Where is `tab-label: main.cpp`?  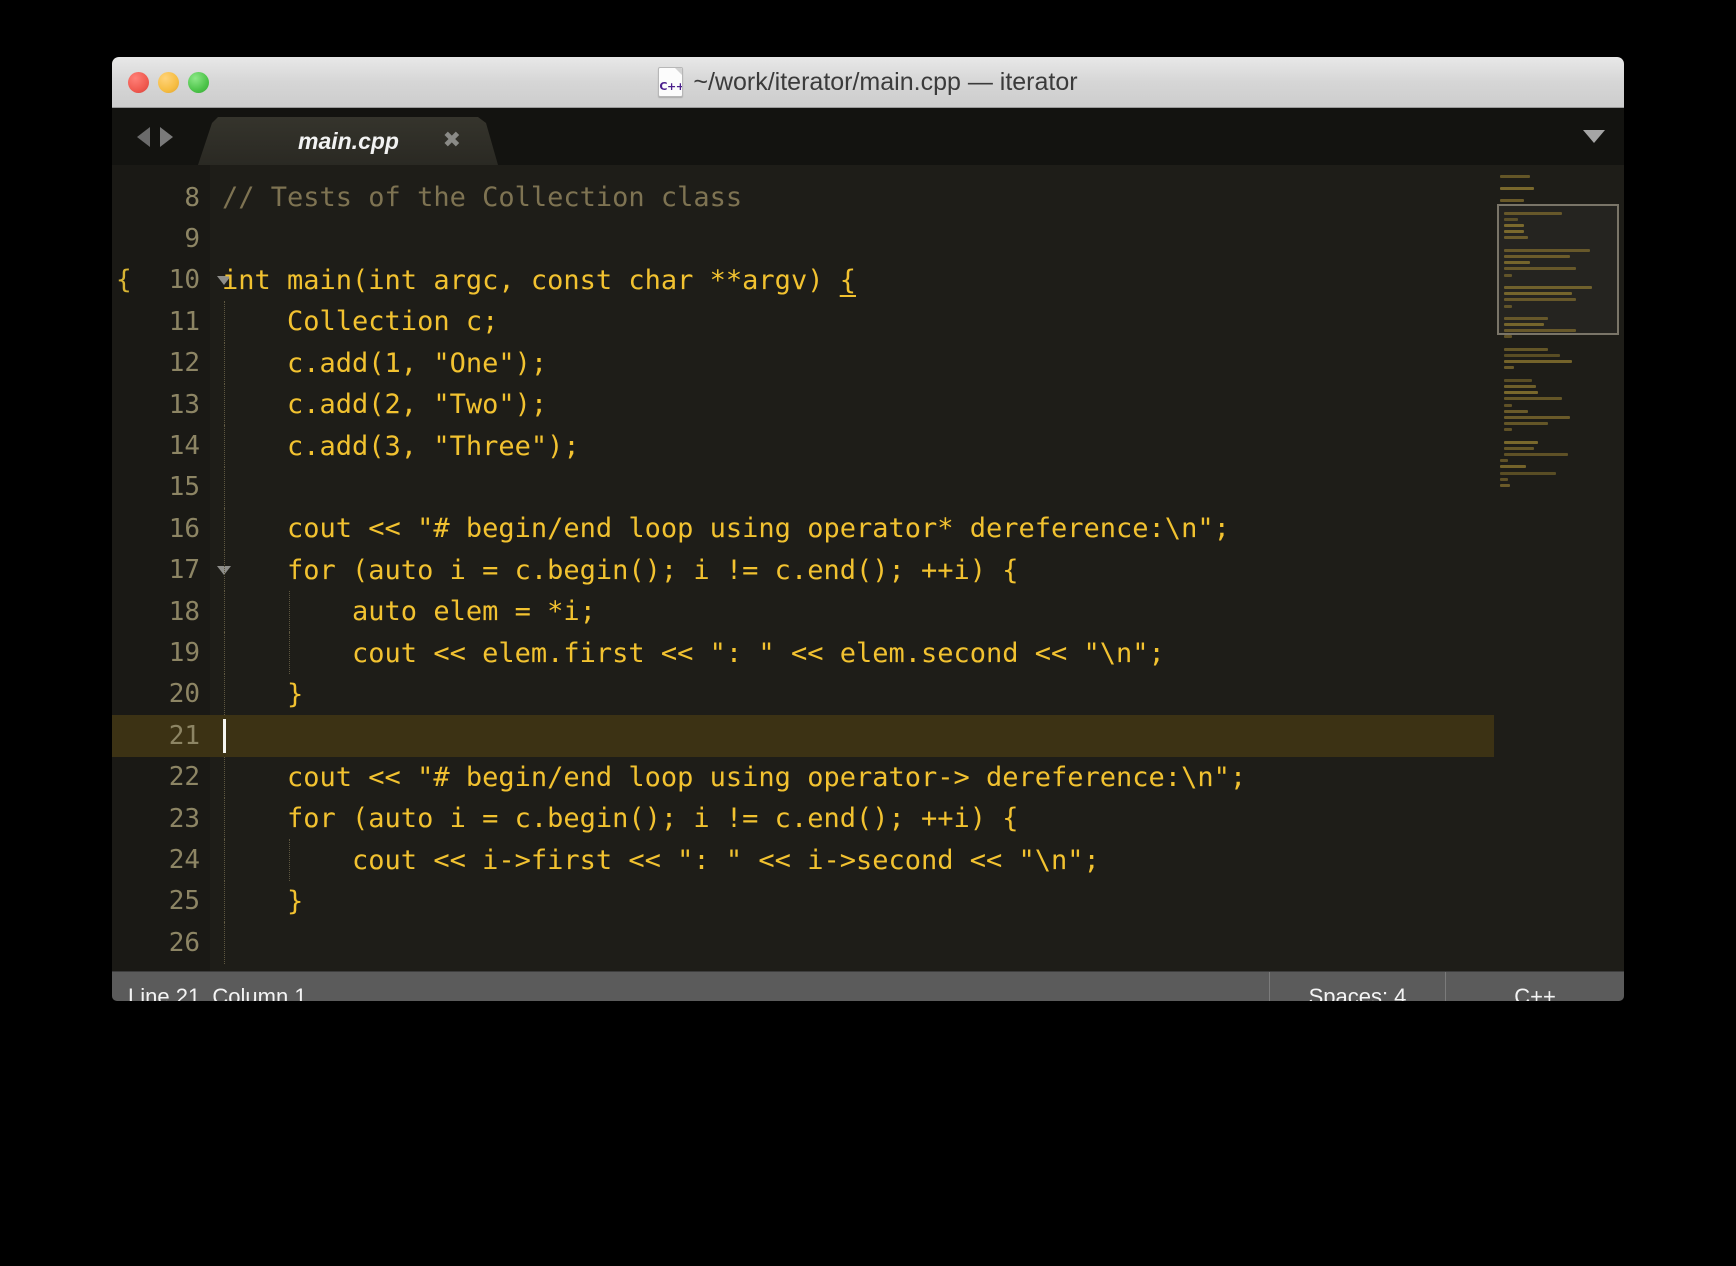 tab-label: main.cpp is located at coordinates (348, 140).